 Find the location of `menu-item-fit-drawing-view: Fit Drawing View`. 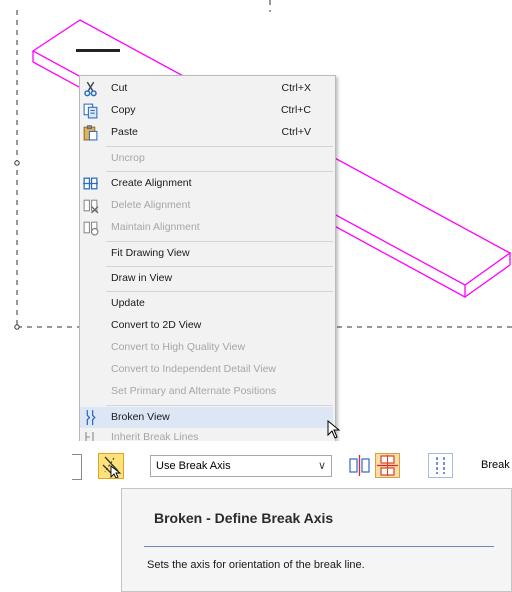

menu-item-fit-drawing-view: Fit Drawing View is located at coordinates (206, 253).